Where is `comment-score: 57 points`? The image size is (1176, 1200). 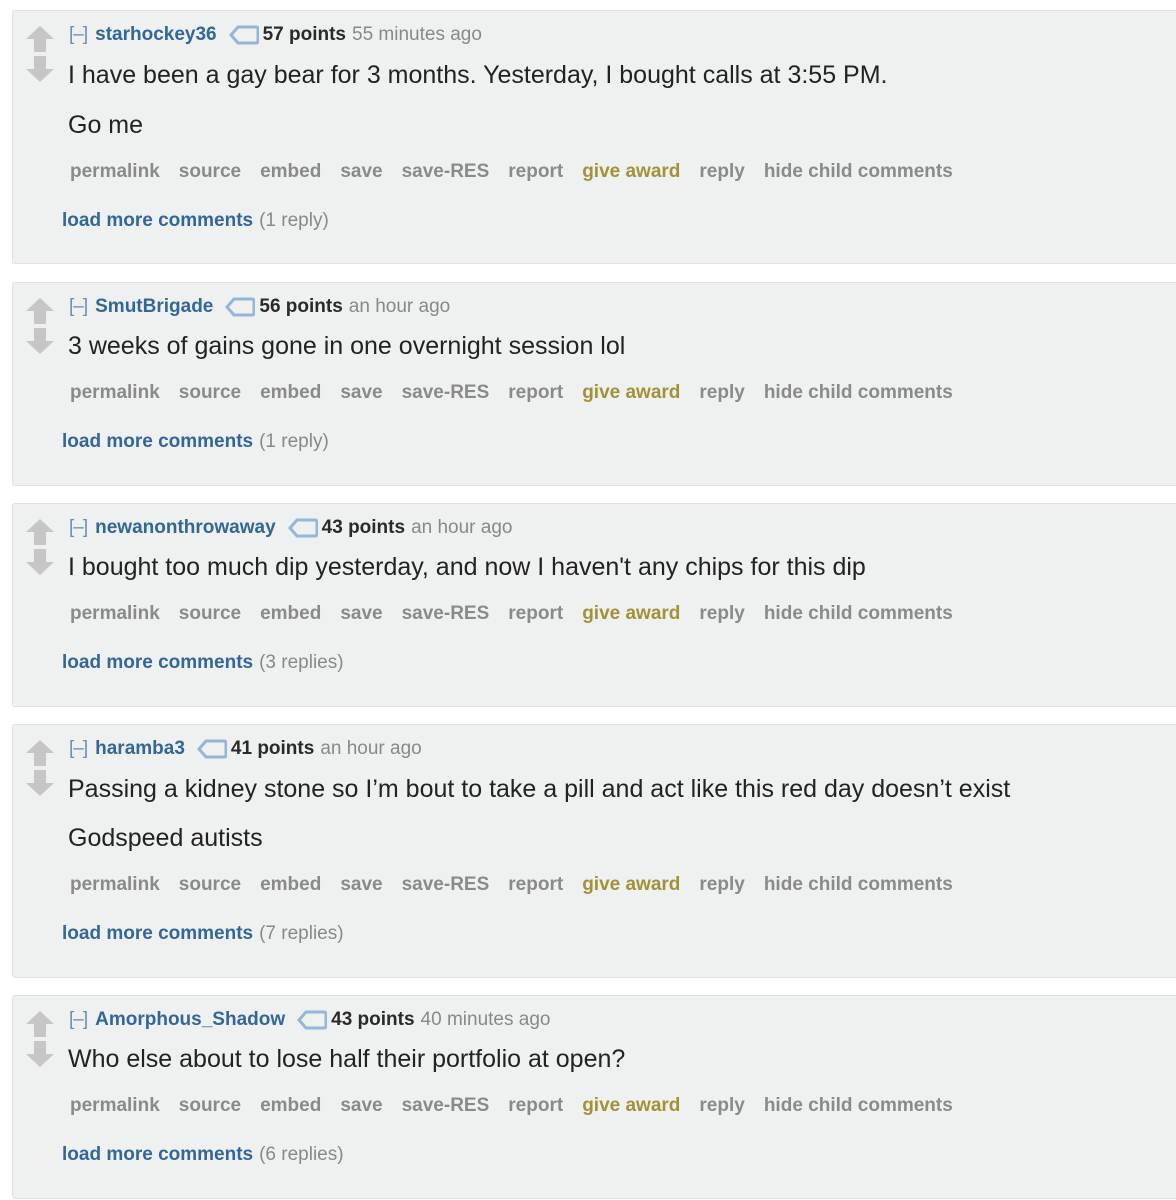 comment-score: 57 points is located at coordinates (304, 34).